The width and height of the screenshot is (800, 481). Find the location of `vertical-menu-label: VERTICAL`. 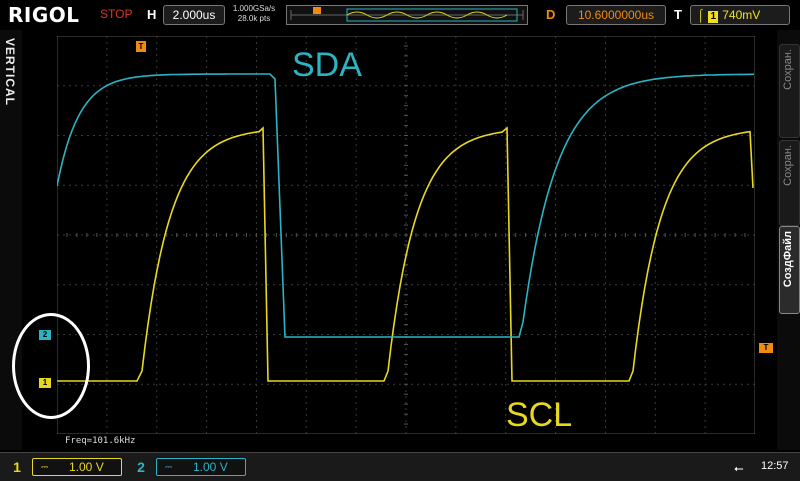

vertical-menu-label: VERTICAL is located at coordinates (10, 72).